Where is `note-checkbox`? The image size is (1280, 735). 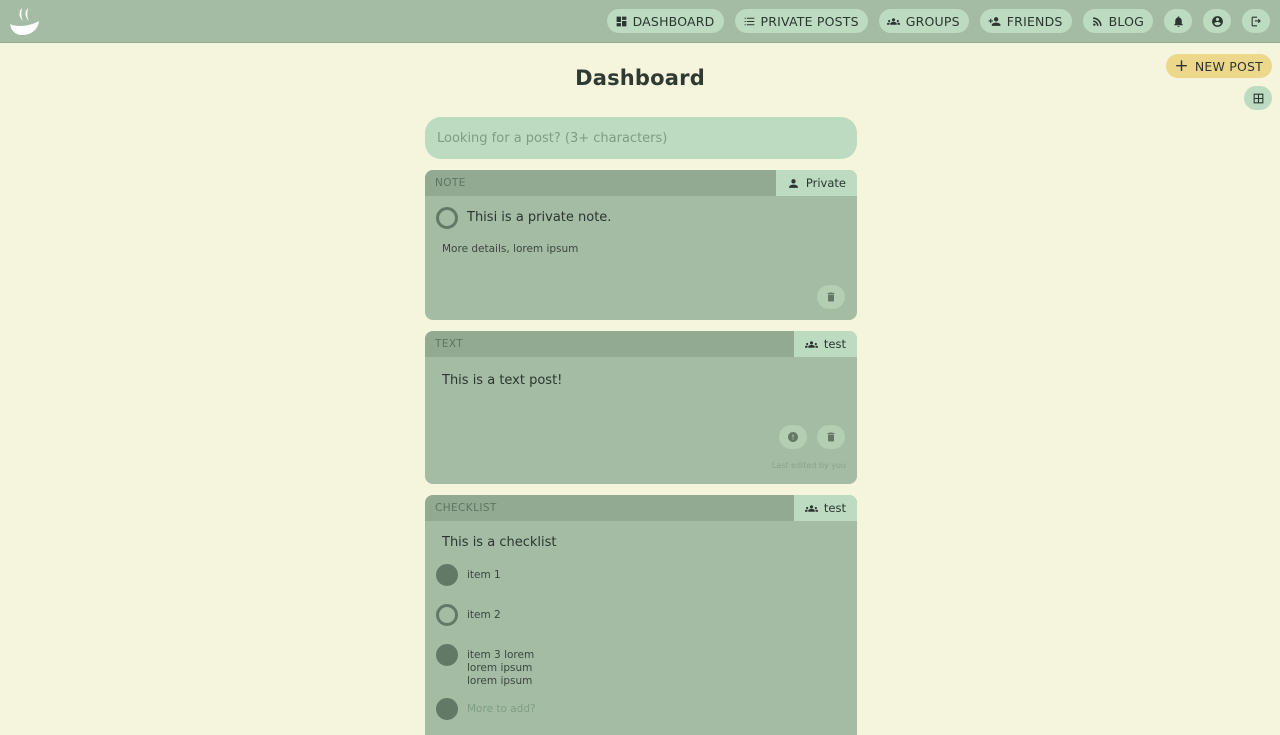
note-checkbox is located at coordinates (447, 218).